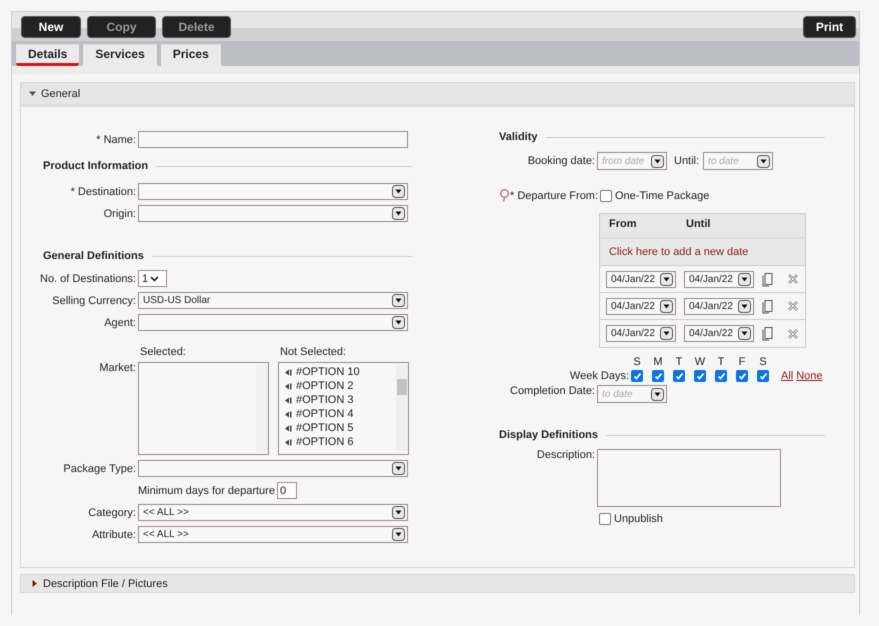  I want to click on list-option: #OPTION 6, so click(322, 442).